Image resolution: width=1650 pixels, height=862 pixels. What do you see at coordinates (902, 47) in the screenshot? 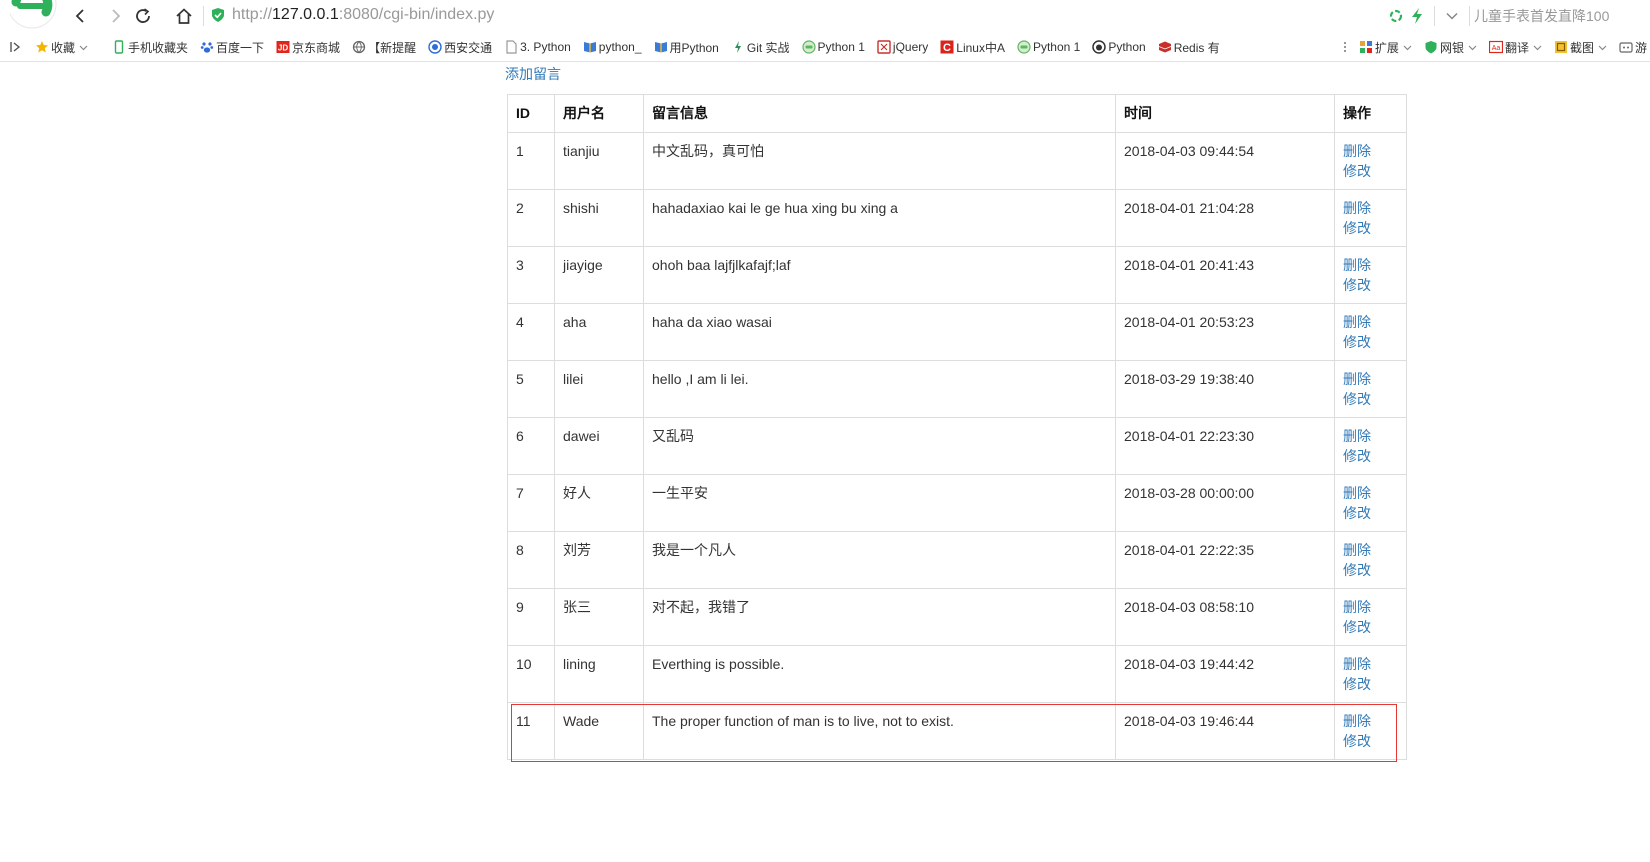
I see `bookmark-item: jQuery` at bounding box center [902, 47].